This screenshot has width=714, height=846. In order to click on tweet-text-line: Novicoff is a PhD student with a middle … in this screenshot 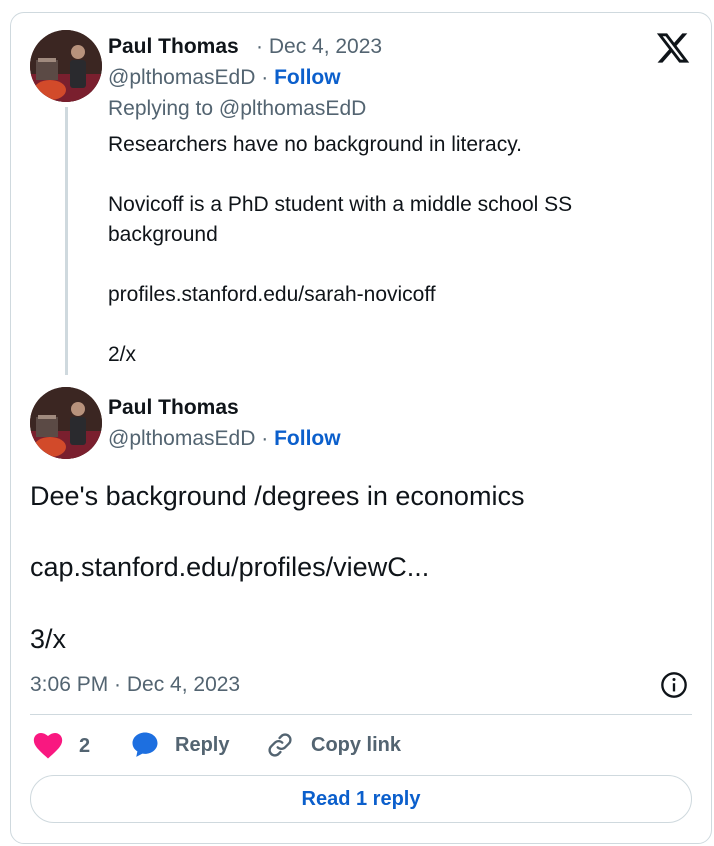, I will do `click(340, 204)`.